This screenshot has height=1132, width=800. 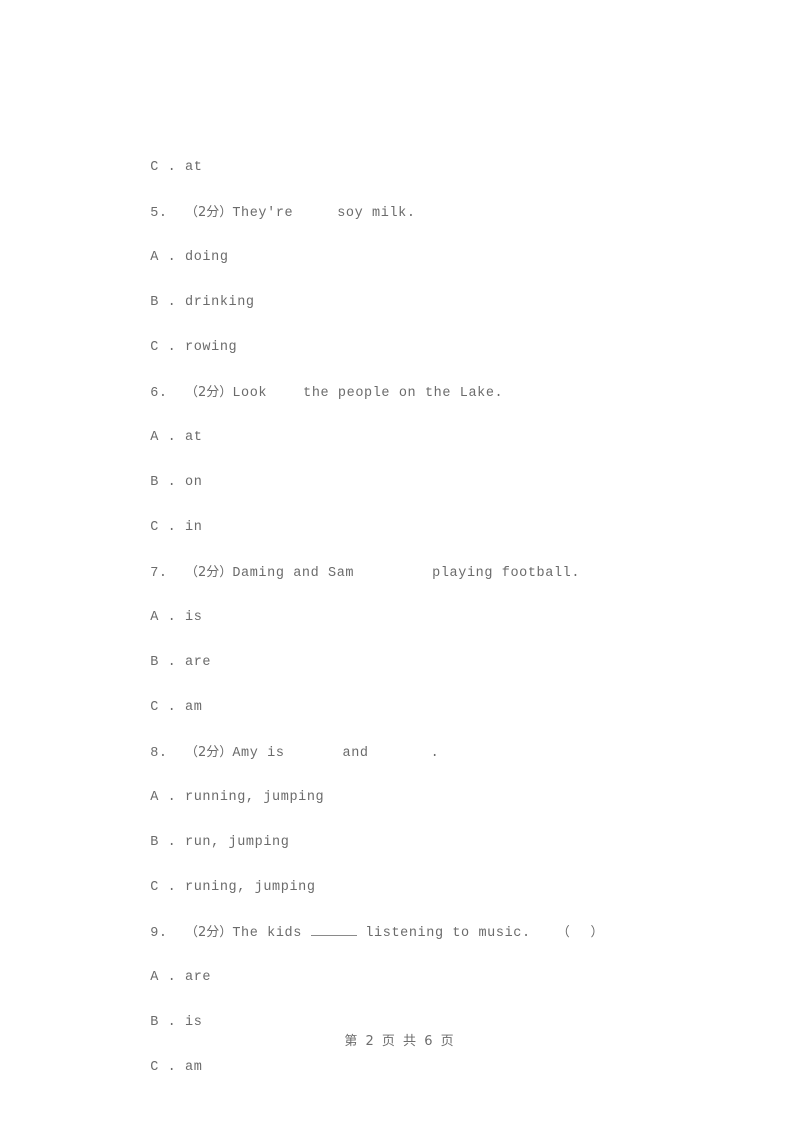 What do you see at coordinates (403, 393) in the screenshot?
I see `question-stem-after: the people on the Lake.` at bounding box center [403, 393].